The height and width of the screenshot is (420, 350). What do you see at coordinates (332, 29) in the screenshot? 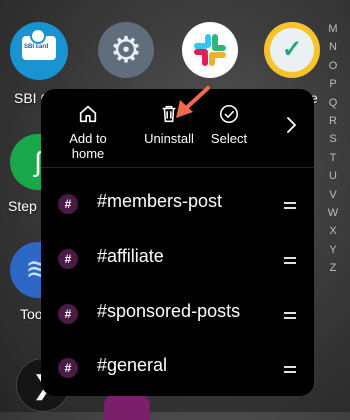
I see `alphabet-letter: M` at bounding box center [332, 29].